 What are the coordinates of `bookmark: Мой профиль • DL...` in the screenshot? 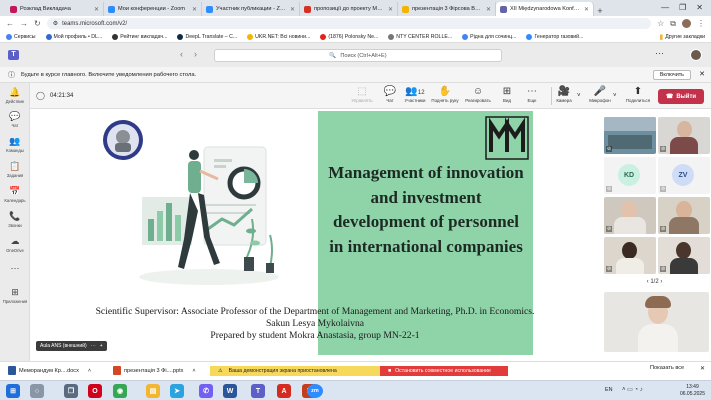 It's located at (73, 36).